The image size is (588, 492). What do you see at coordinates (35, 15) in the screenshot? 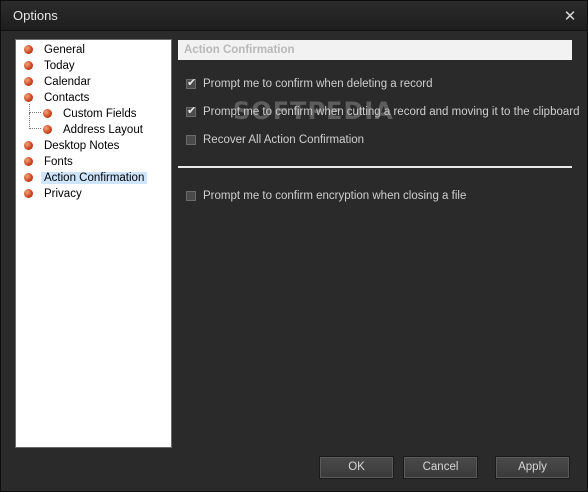
I see `window-title: Options` at bounding box center [35, 15].